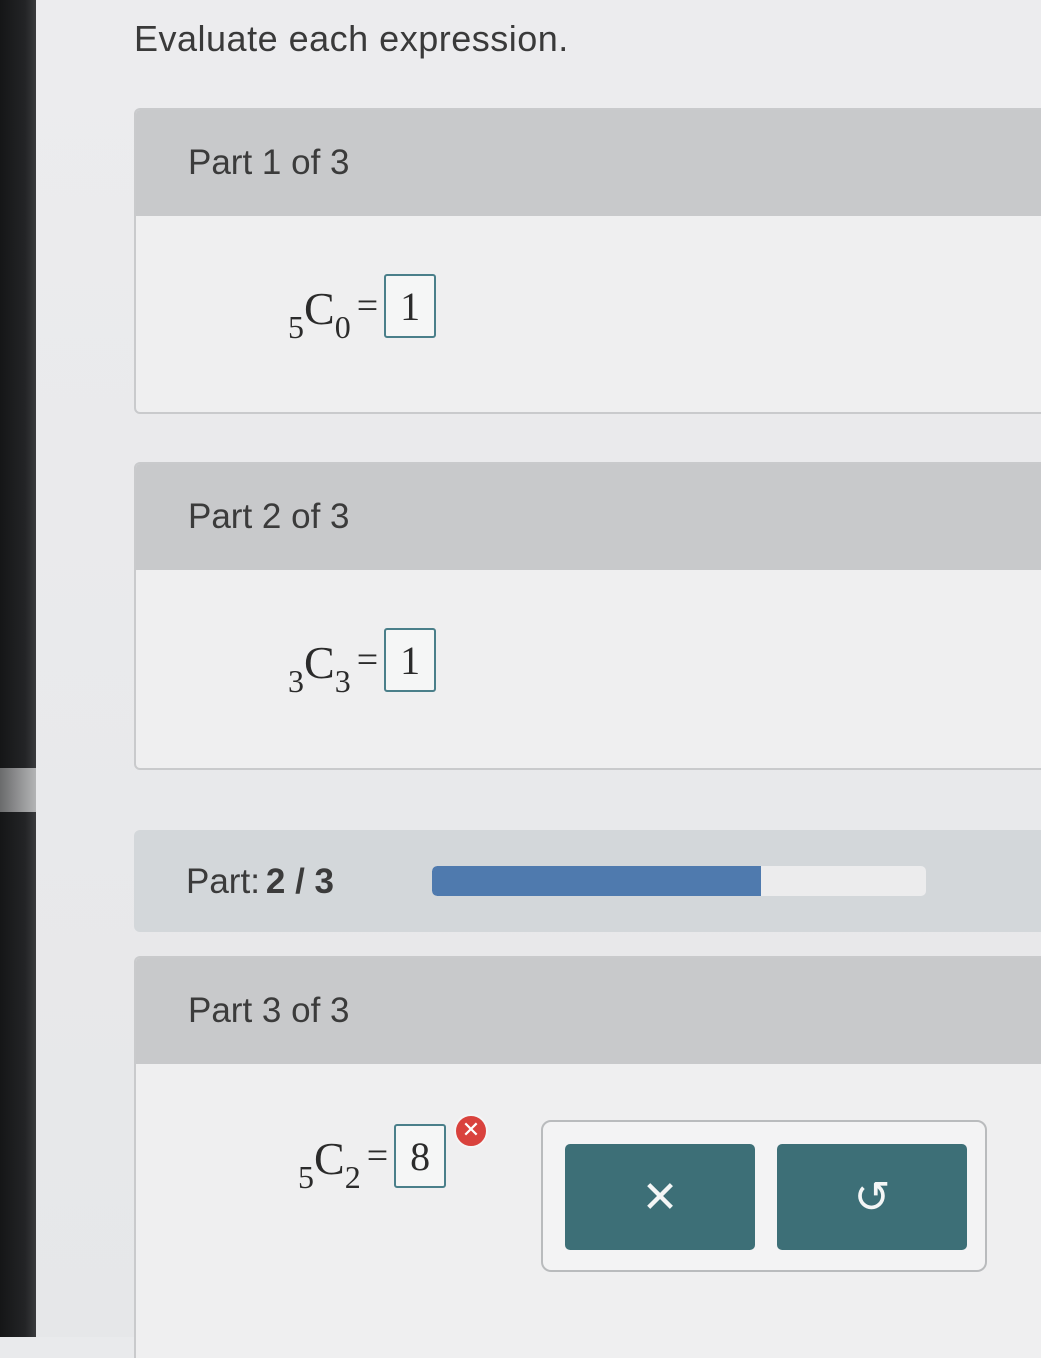  I want to click on part-1-n: 5, so click(296, 326).